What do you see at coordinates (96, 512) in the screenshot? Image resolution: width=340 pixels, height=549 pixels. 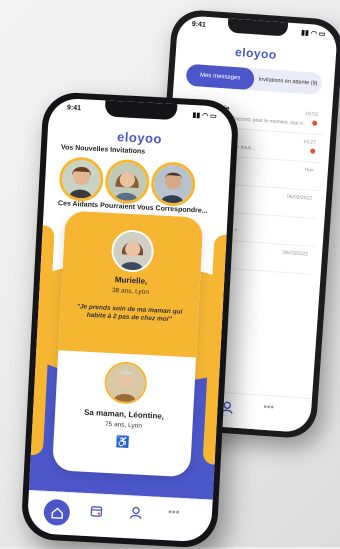 I see `calendar-icon` at bounding box center [96, 512].